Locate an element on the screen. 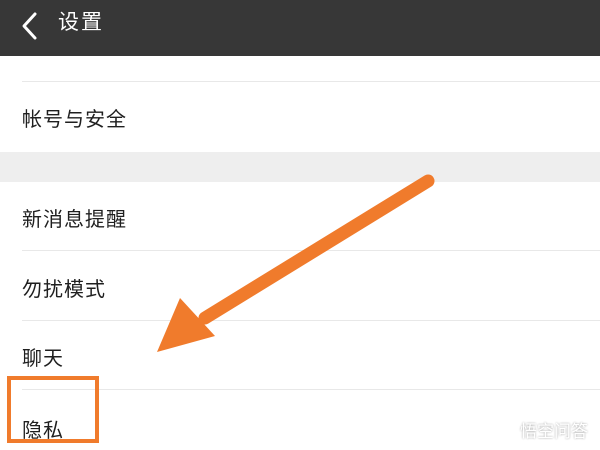 The height and width of the screenshot is (450, 600). settings-item-label: 勿扰模式 is located at coordinates (64, 289).